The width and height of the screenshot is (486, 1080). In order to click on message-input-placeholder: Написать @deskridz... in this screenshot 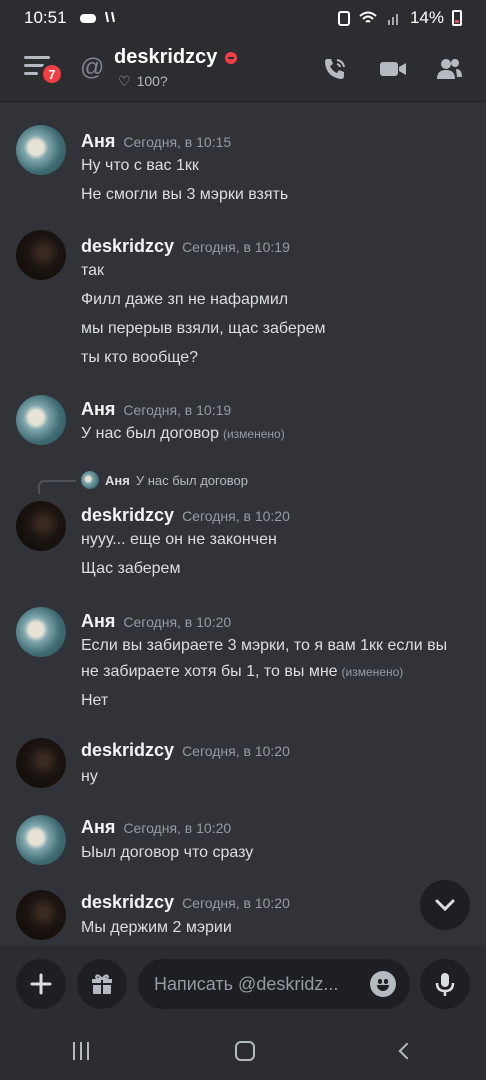, I will do `click(246, 983)`.